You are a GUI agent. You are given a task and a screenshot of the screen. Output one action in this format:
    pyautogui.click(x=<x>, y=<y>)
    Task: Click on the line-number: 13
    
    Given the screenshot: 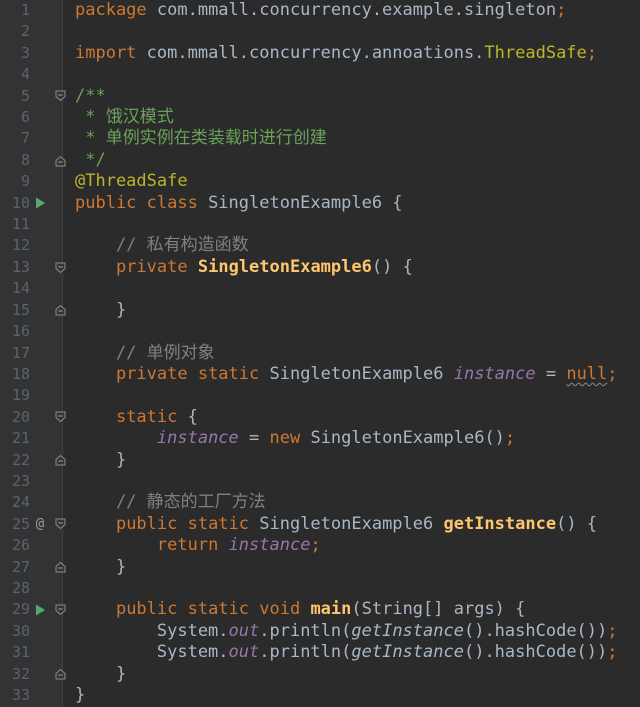 What is the action you would take?
    pyautogui.click(x=15, y=267)
    